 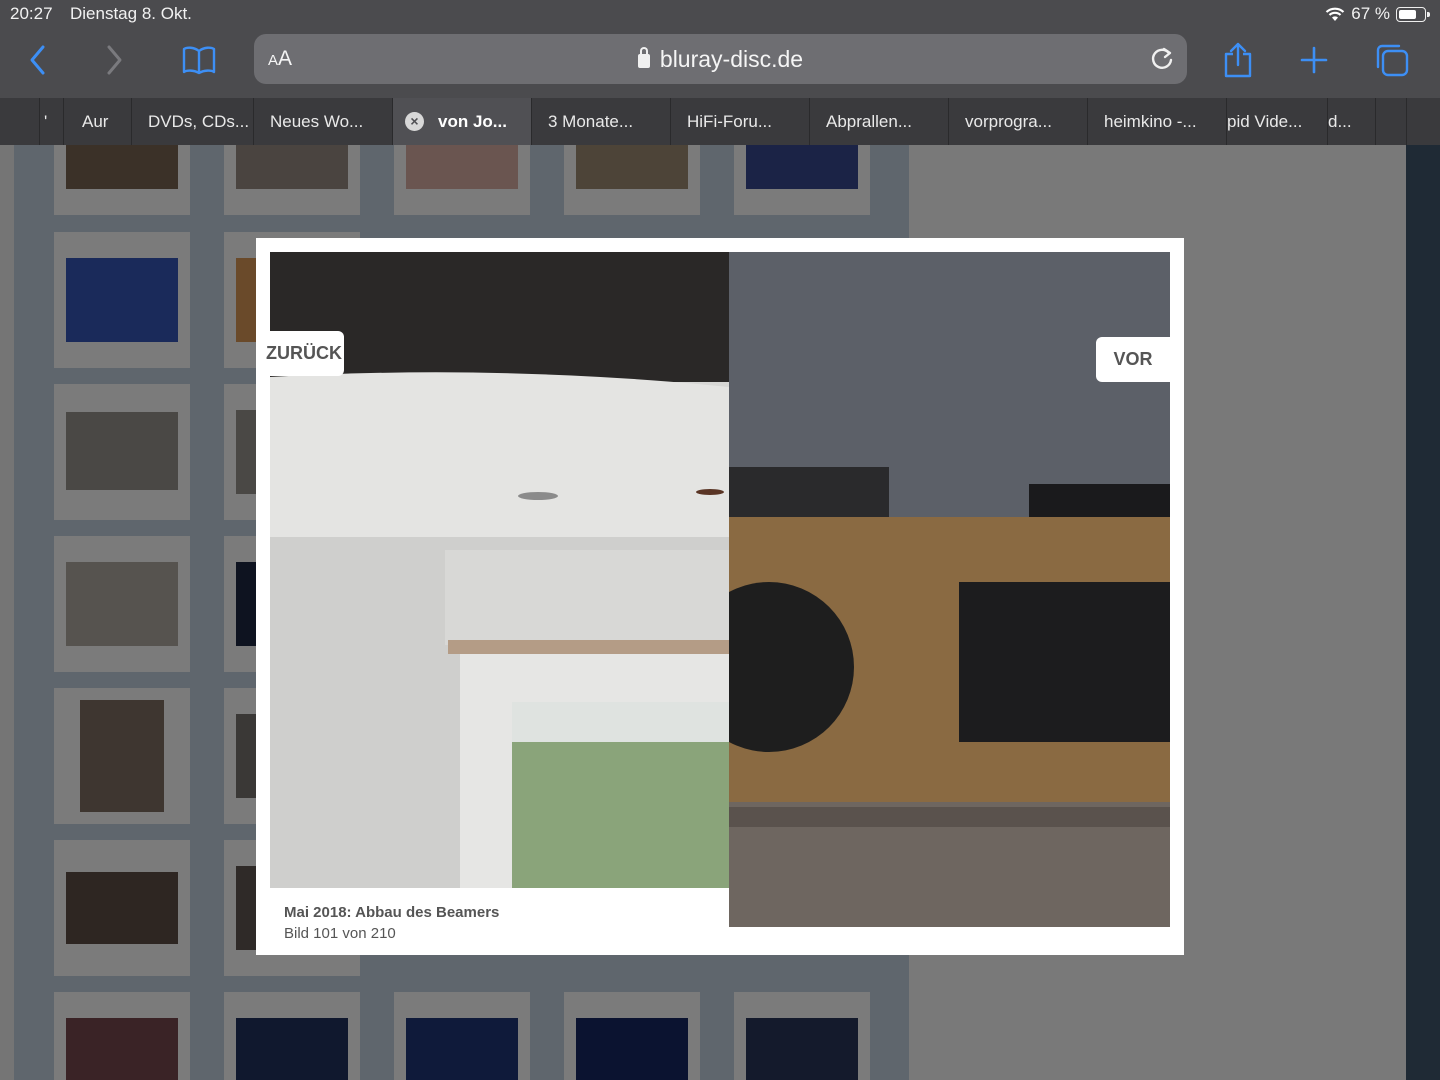 I want to click on status-date: Dienstag 8. Okt., so click(x=131, y=13).